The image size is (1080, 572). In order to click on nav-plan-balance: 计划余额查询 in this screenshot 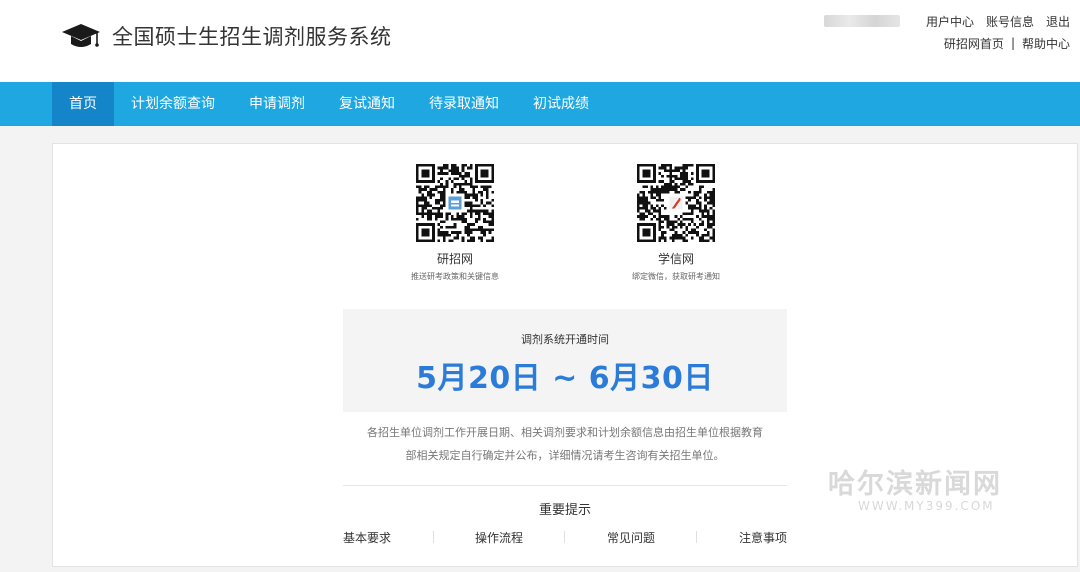, I will do `click(173, 104)`.